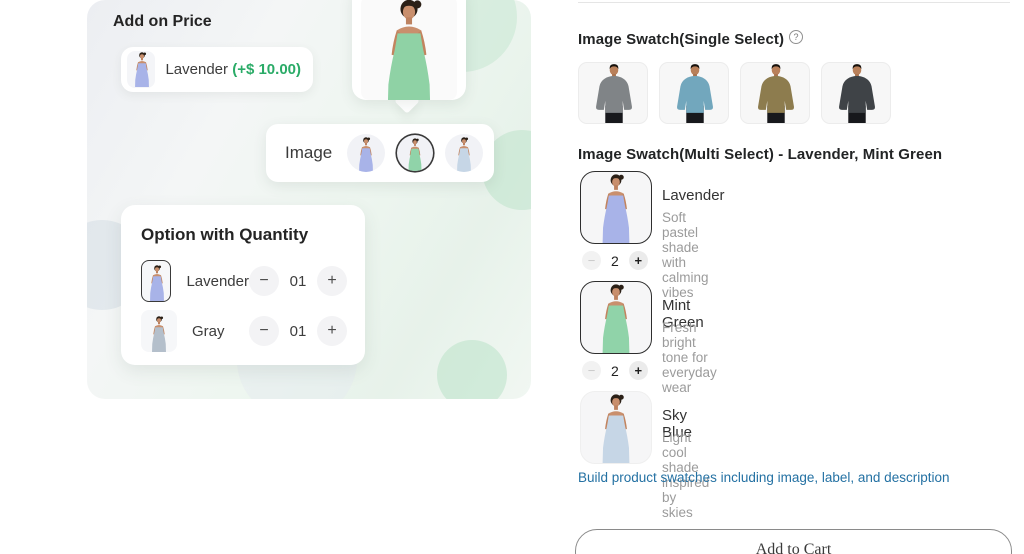 The image size is (1024, 554). What do you see at coordinates (159, 331) in the screenshot?
I see `gray-thumb` at bounding box center [159, 331].